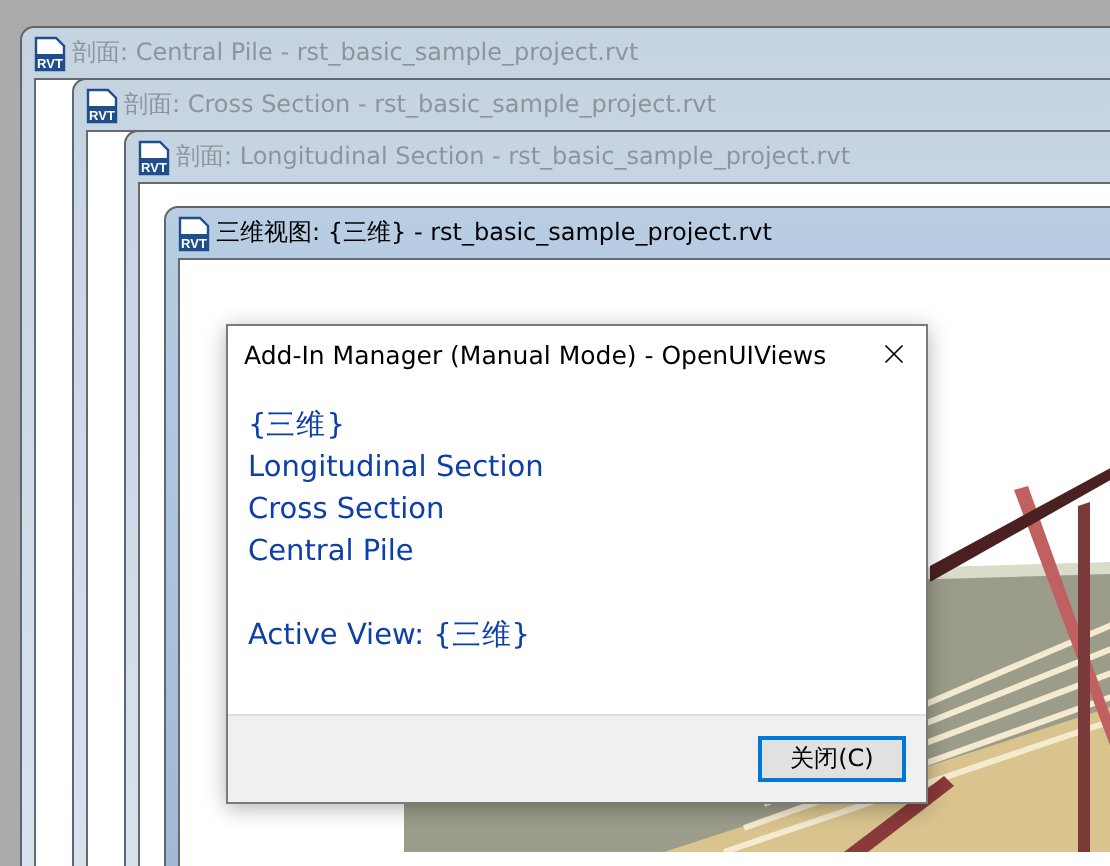 The image size is (1110, 866). I want to click on window-title: 剖面: Cross Section - rst_basic_sample_project.rvt, so click(420, 105).